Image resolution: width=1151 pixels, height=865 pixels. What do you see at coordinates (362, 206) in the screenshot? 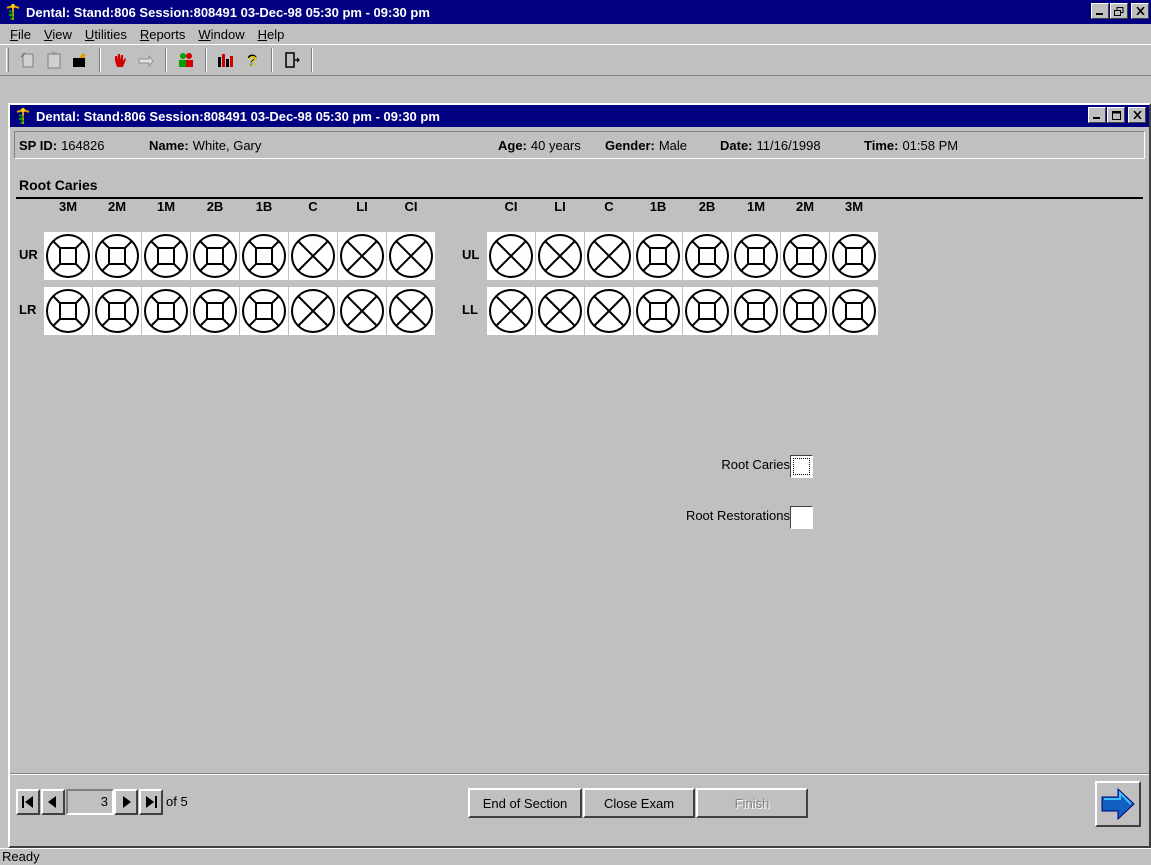
I see `column-header-right: LI` at bounding box center [362, 206].